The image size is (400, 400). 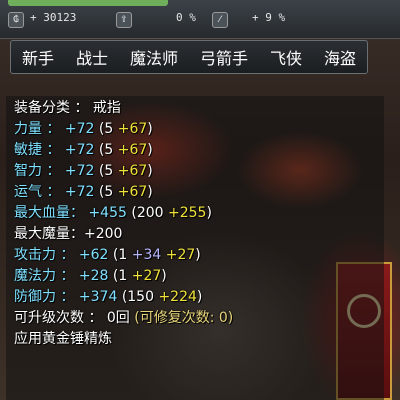 What do you see at coordinates (187, 213) in the screenshot?
I see `stat-bonus: +255` at bounding box center [187, 213].